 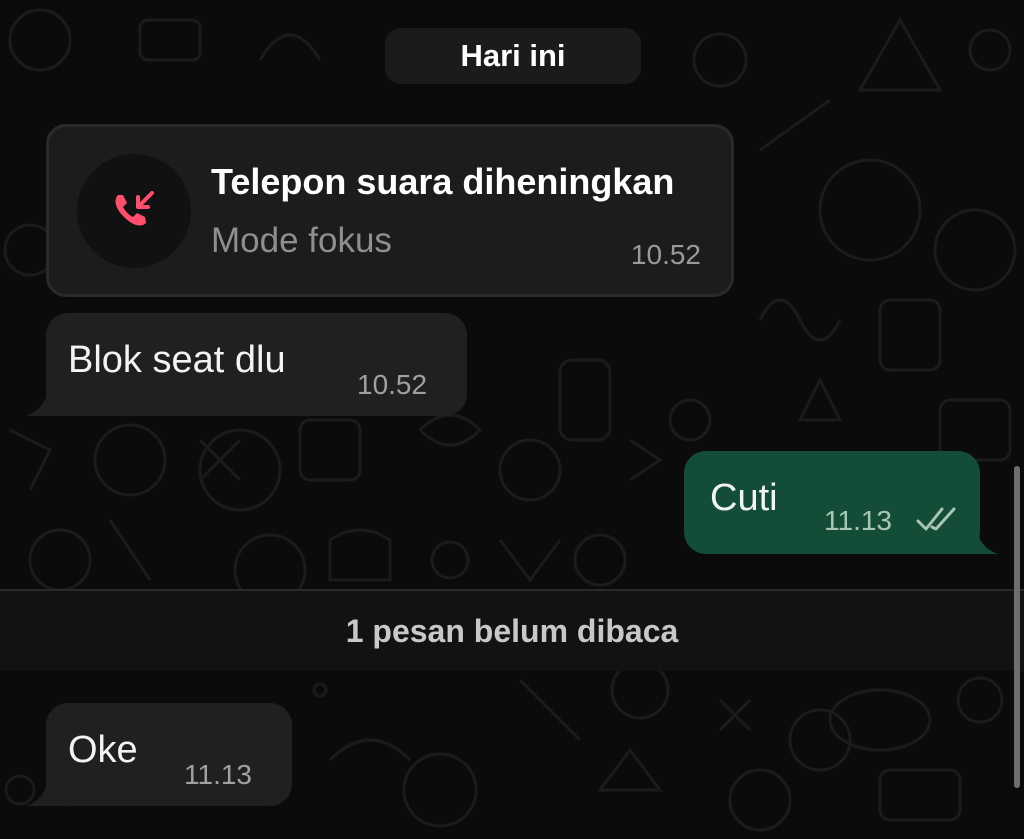 I want to click on call-notice-title: Telepon suara diheningkan, so click(x=443, y=181).